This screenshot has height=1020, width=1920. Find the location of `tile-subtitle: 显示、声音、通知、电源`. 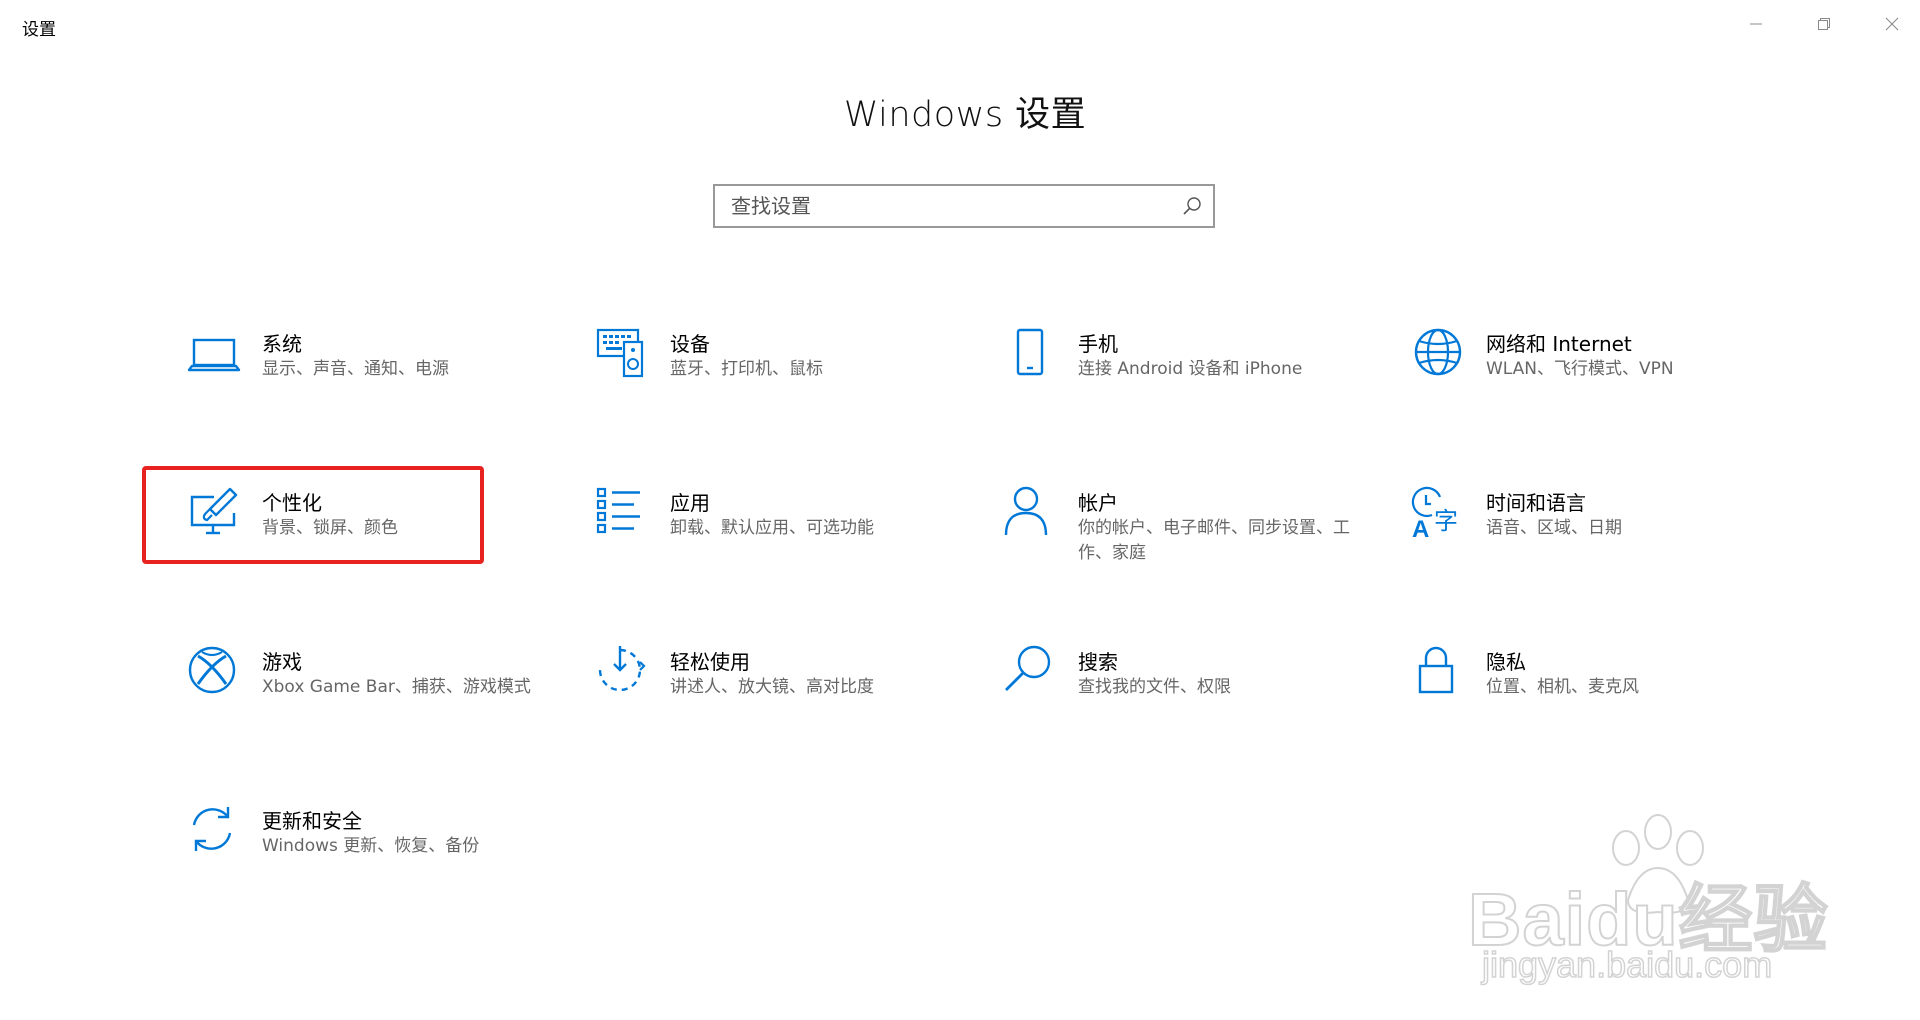

tile-subtitle: 显示、声音、通知、电源 is located at coordinates (355, 369).